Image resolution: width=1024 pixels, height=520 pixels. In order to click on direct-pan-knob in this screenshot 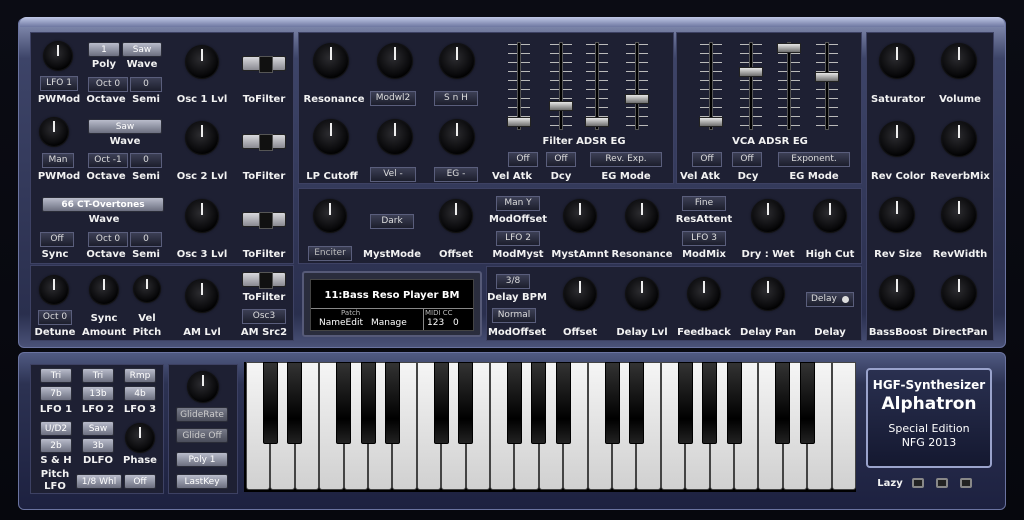, I will do `click(959, 293)`.